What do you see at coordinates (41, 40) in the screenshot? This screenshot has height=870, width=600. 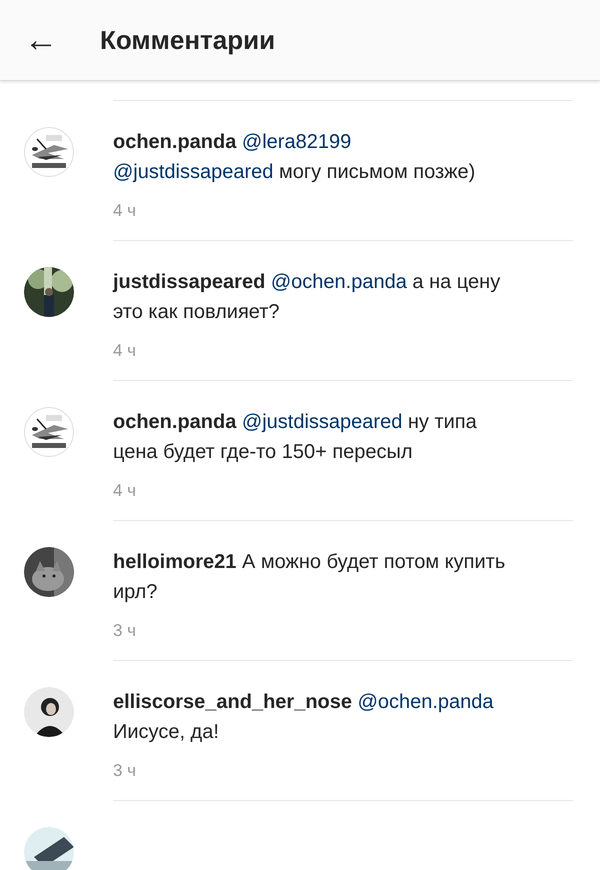 I see `back-button: ←` at bounding box center [41, 40].